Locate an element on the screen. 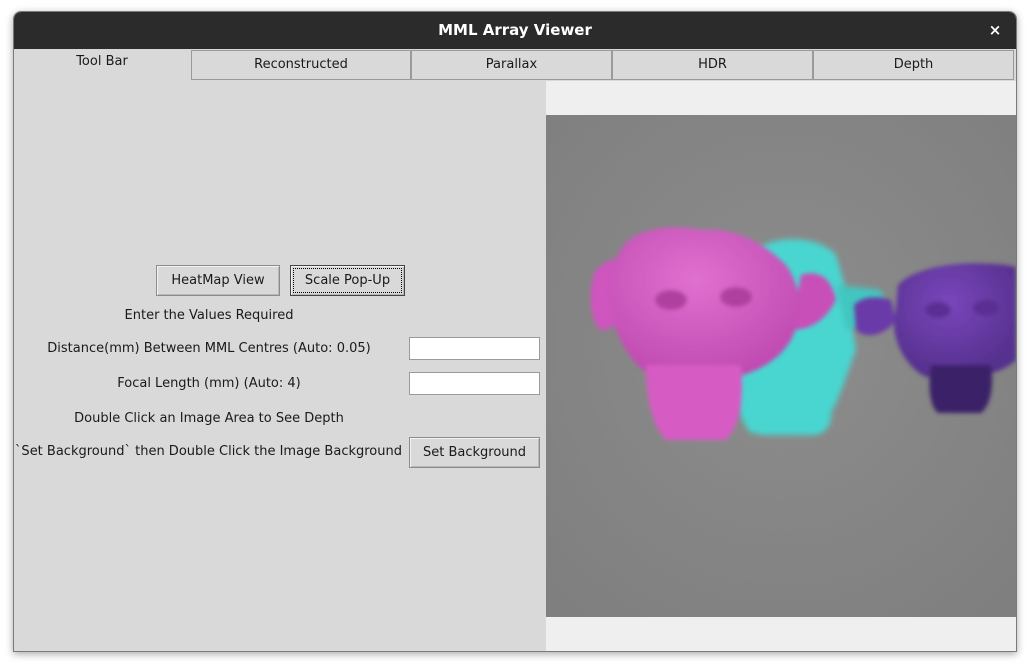 The image size is (1028, 666). prompt-label: Enter the Values Required is located at coordinates (209, 315).